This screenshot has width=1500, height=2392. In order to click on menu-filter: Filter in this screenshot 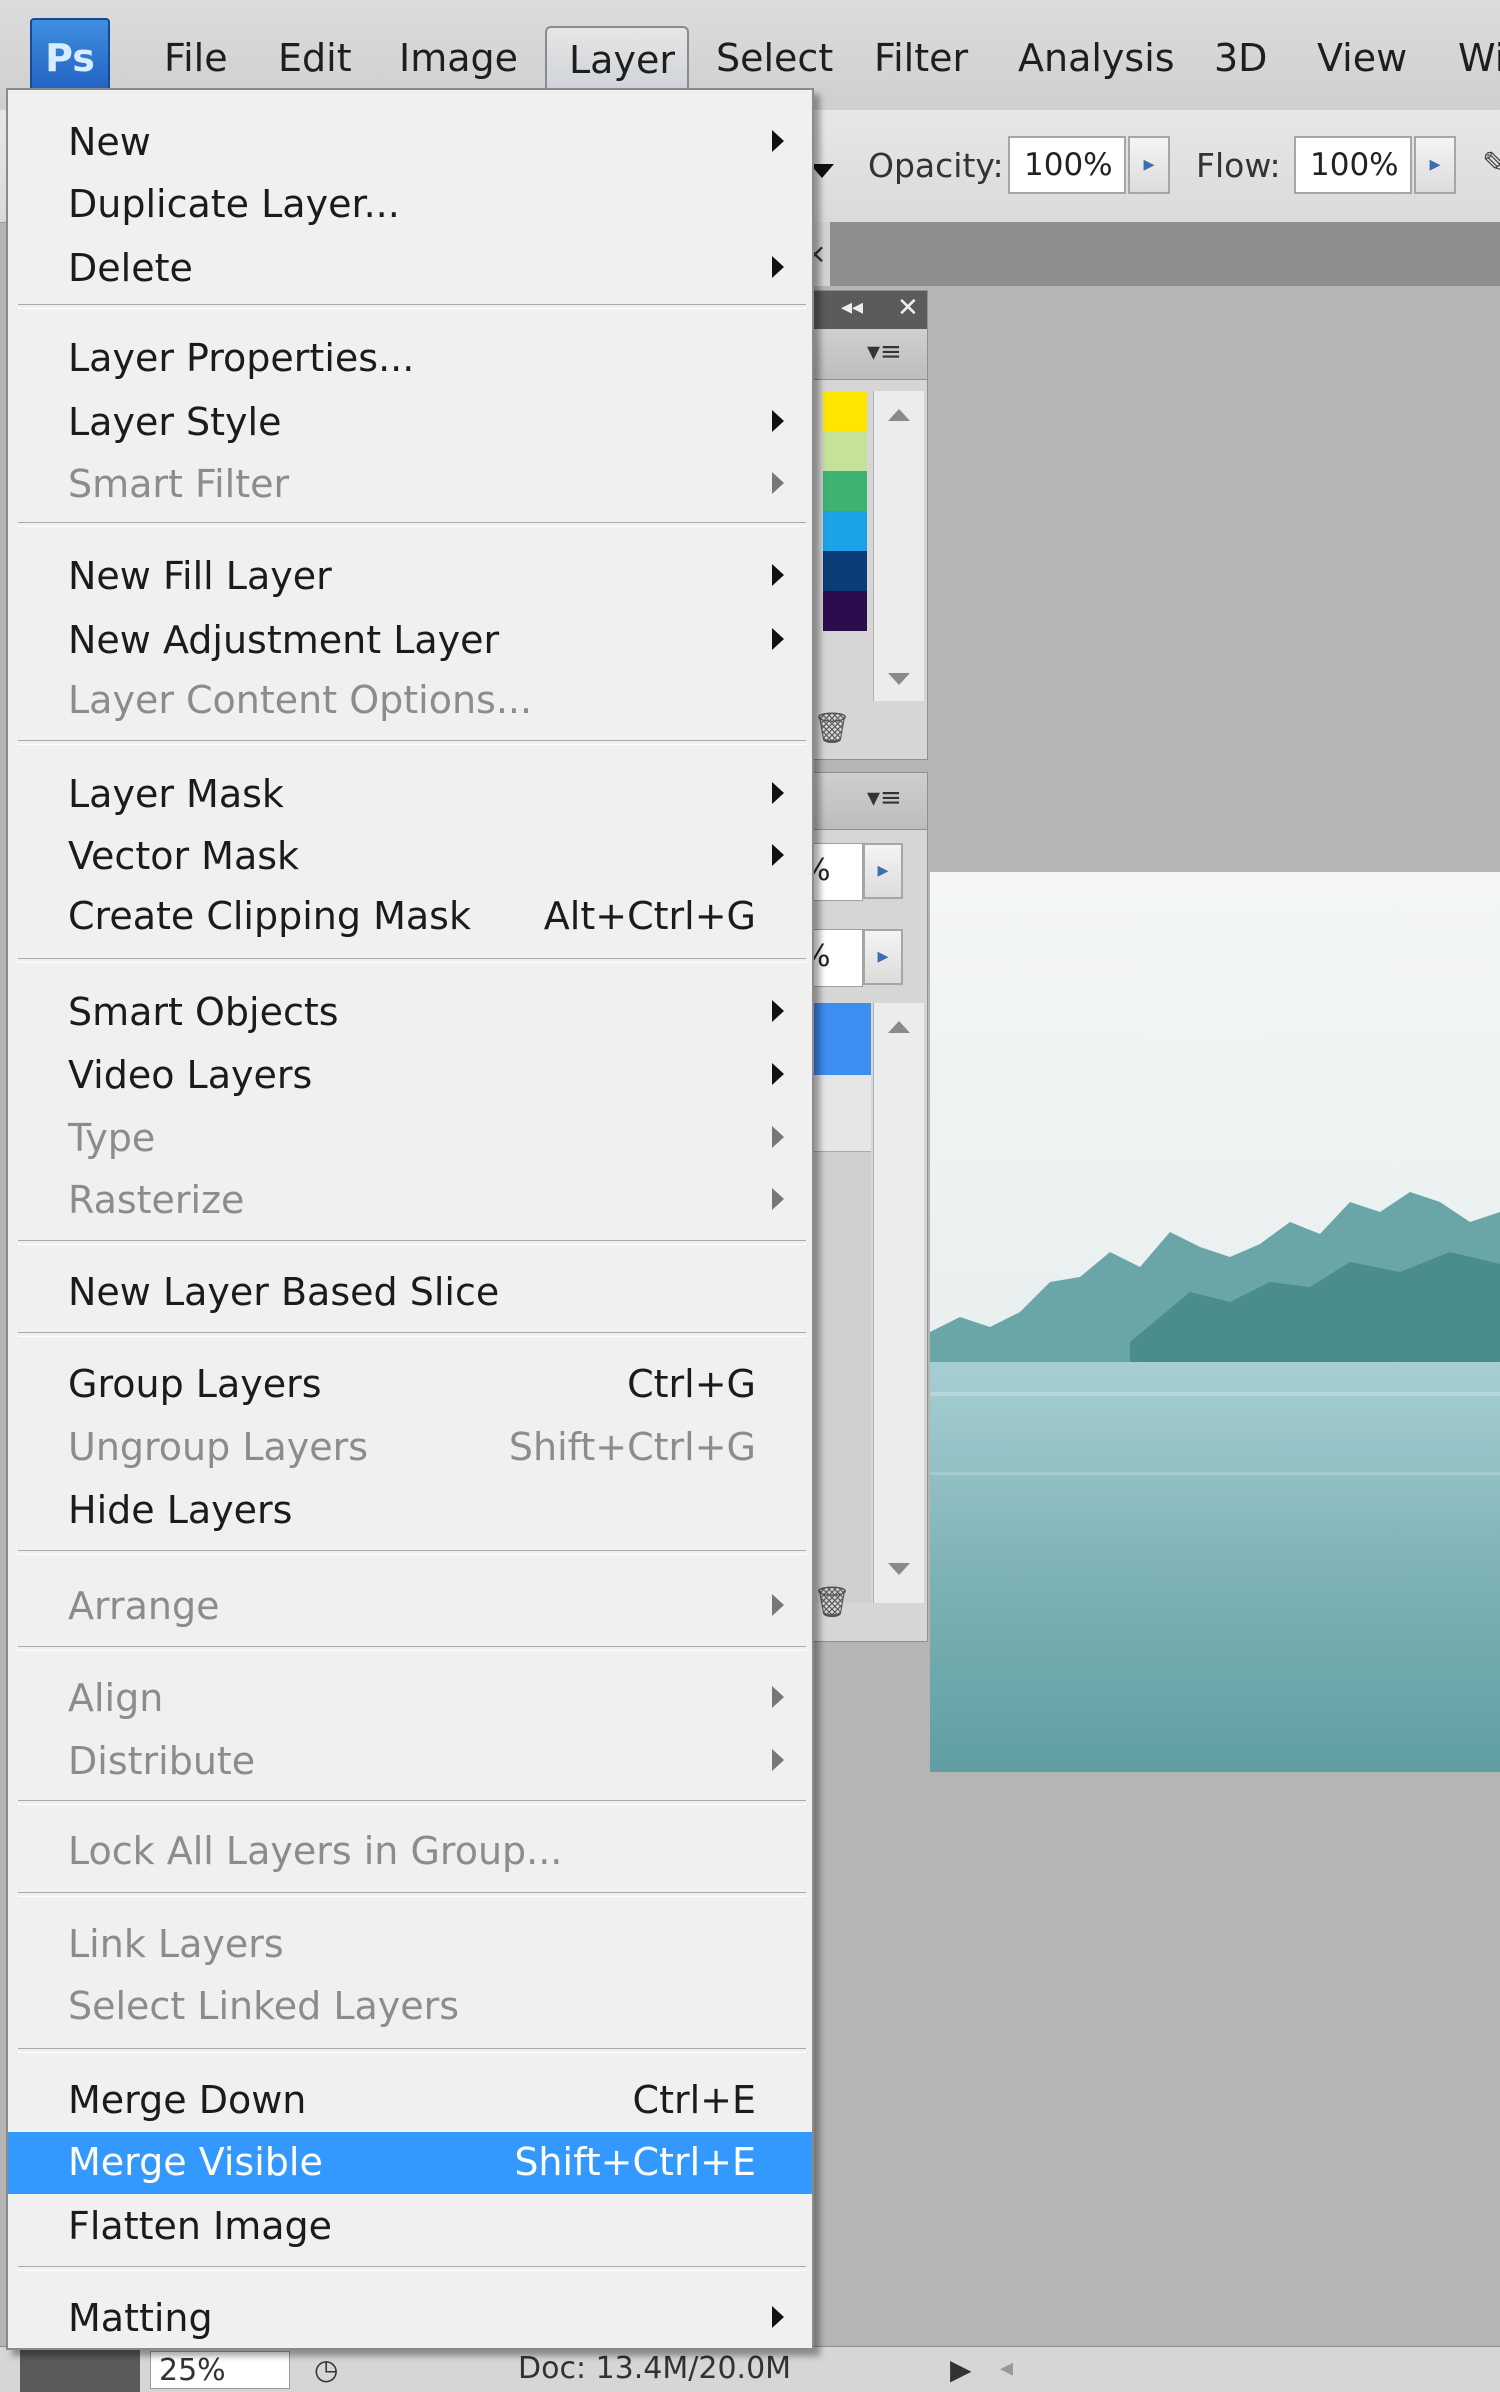, I will do `click(921, 58)`.